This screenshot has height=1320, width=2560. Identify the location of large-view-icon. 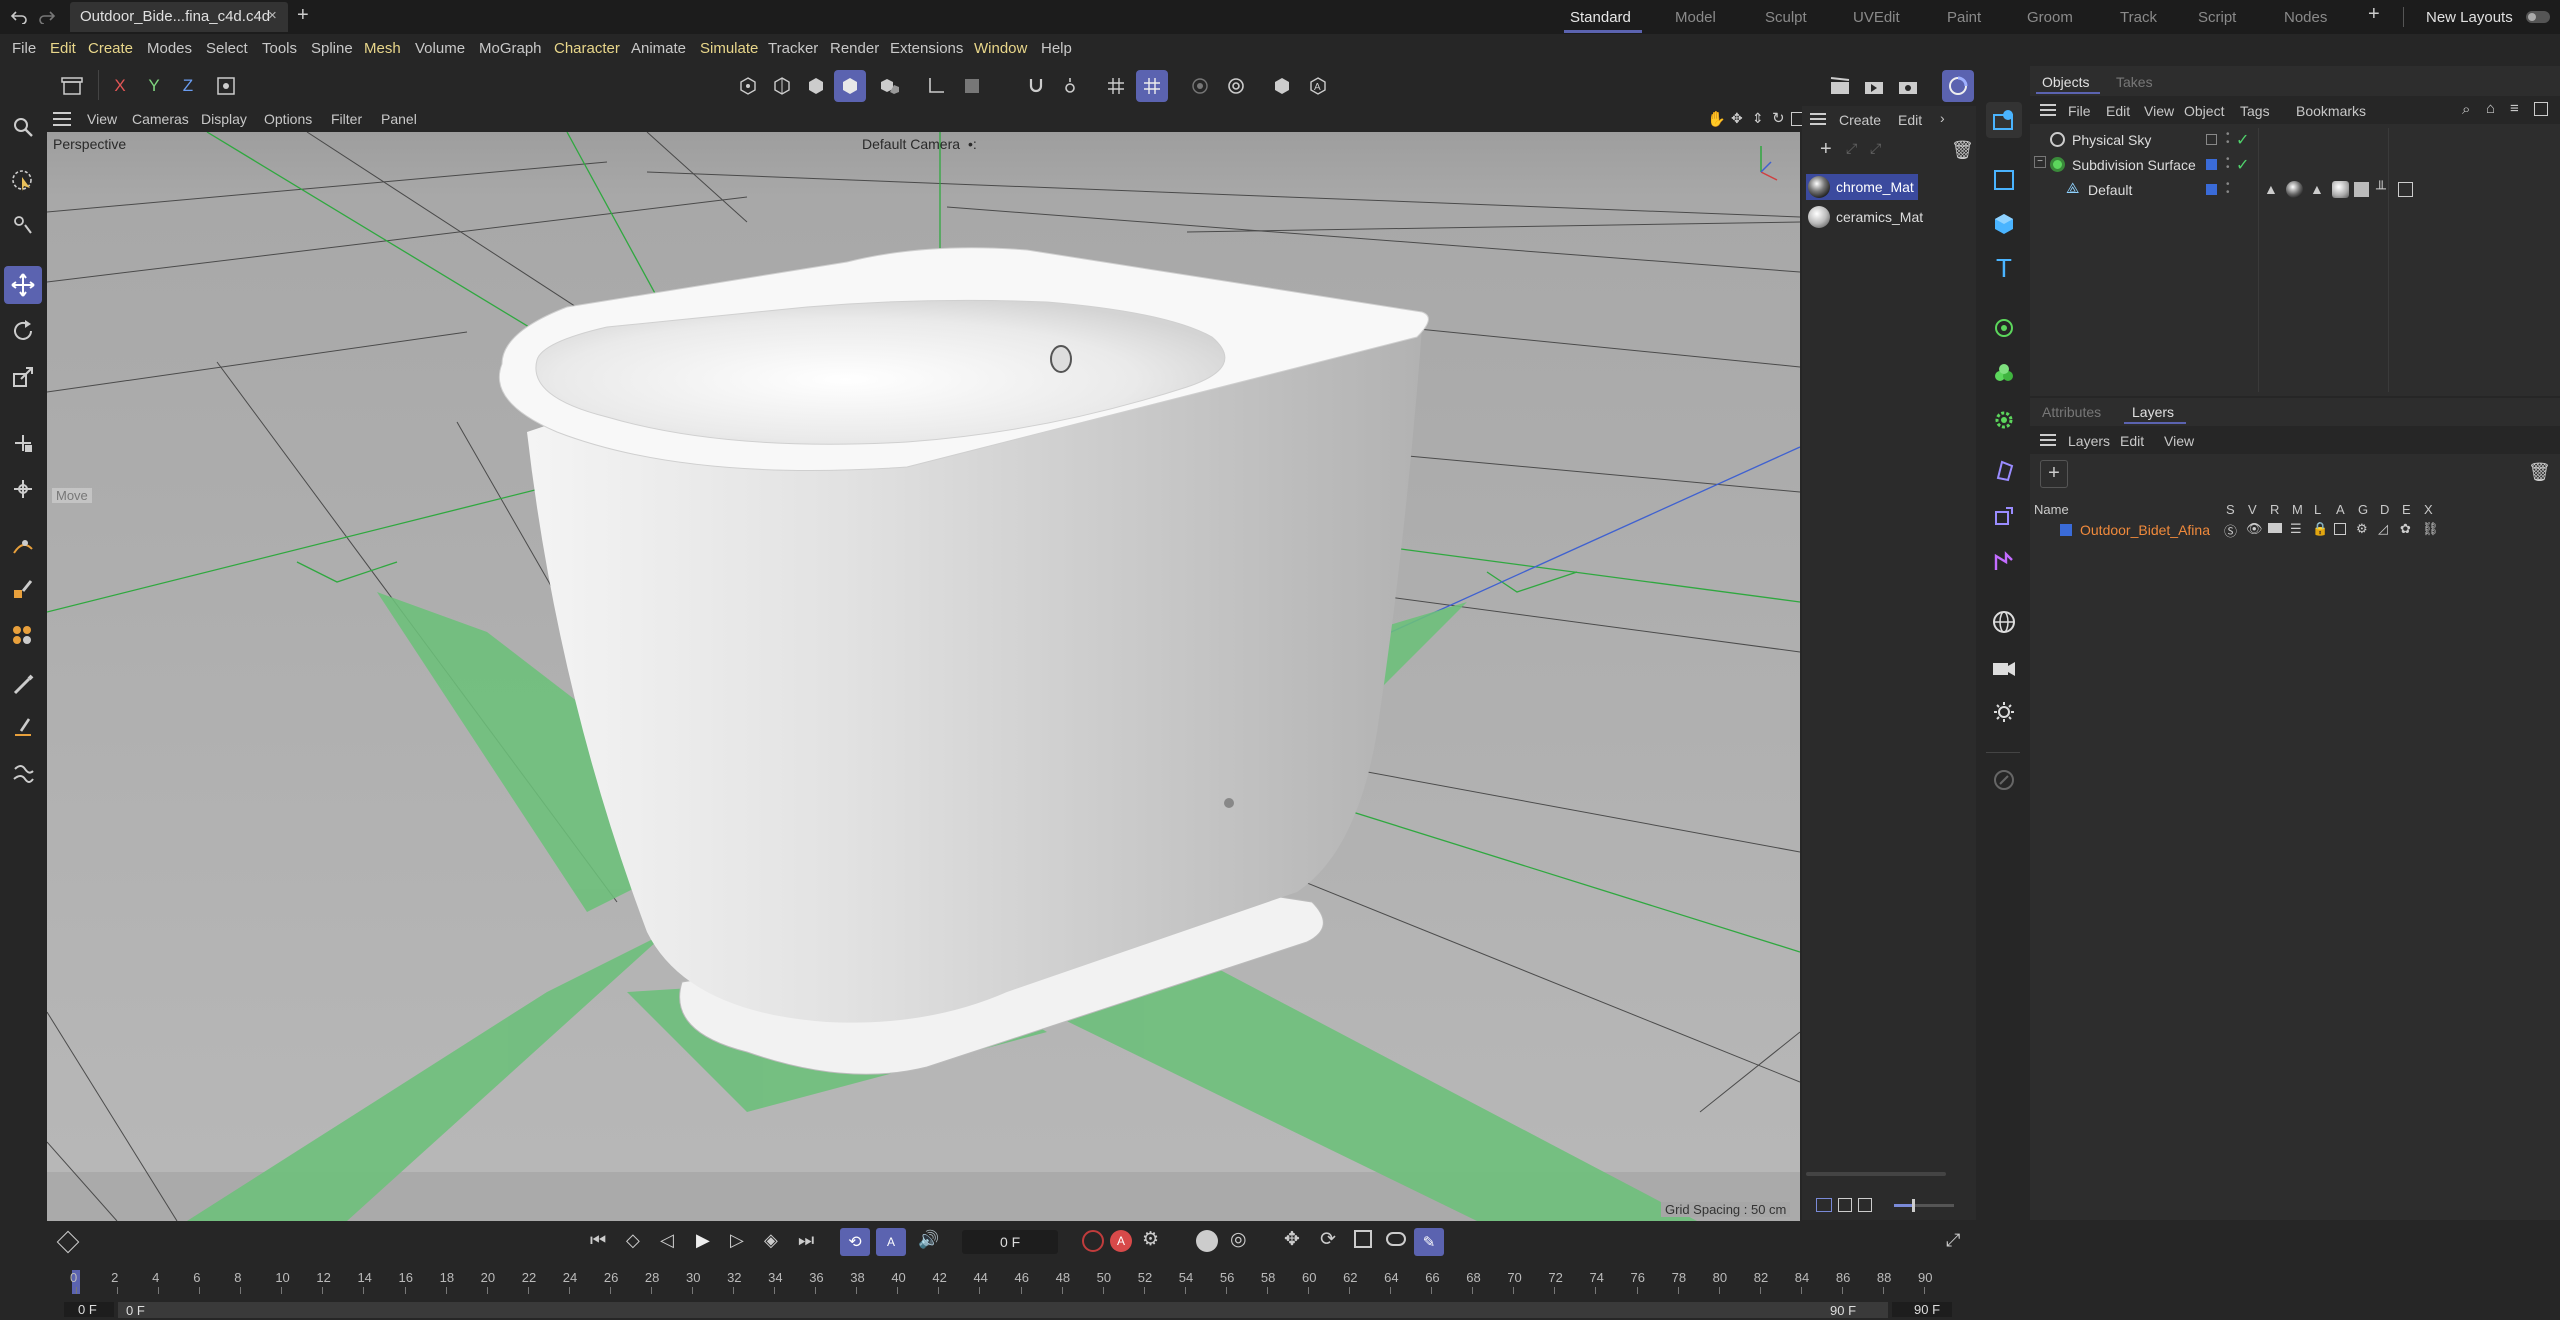
(1865, 1205).